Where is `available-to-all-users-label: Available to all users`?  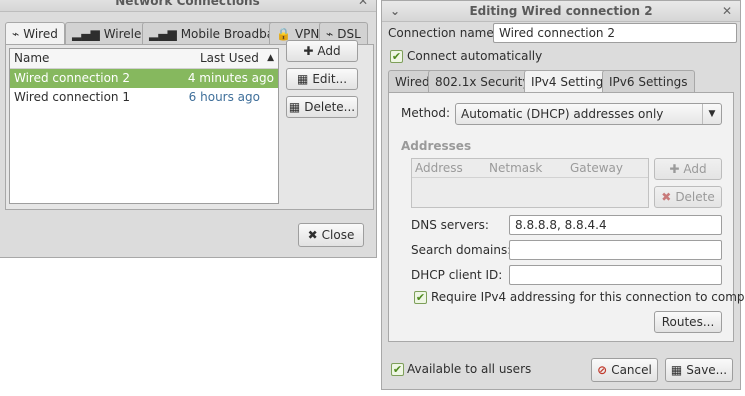
available-to-all-users-label: Available to all users is located at coordinates (469, 369).